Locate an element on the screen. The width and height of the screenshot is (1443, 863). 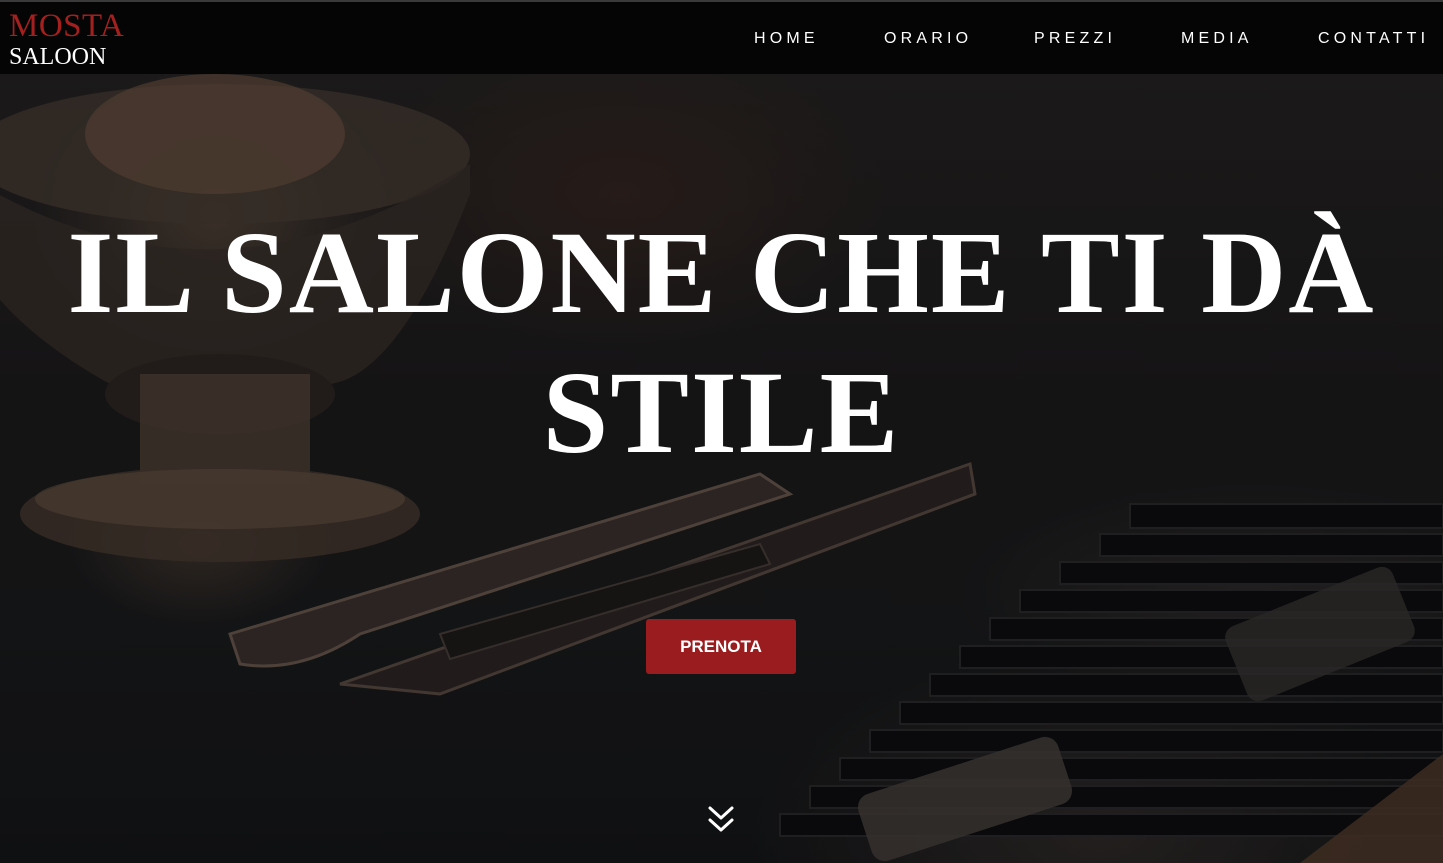
hero-headline-line-2: STILE is located at coordinates (721, 412).